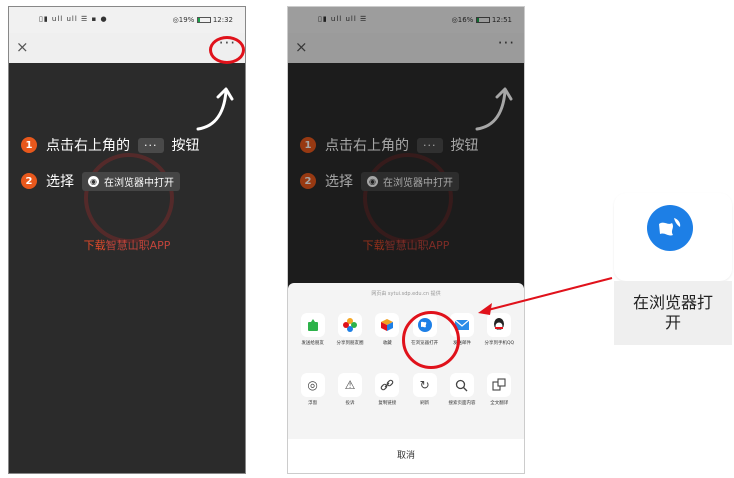 This screenshot has width=734, height=478. What do you see at coordinates (670, 228) in the screenshot?
I see `browser-icon` at bounding box center [670, 228].